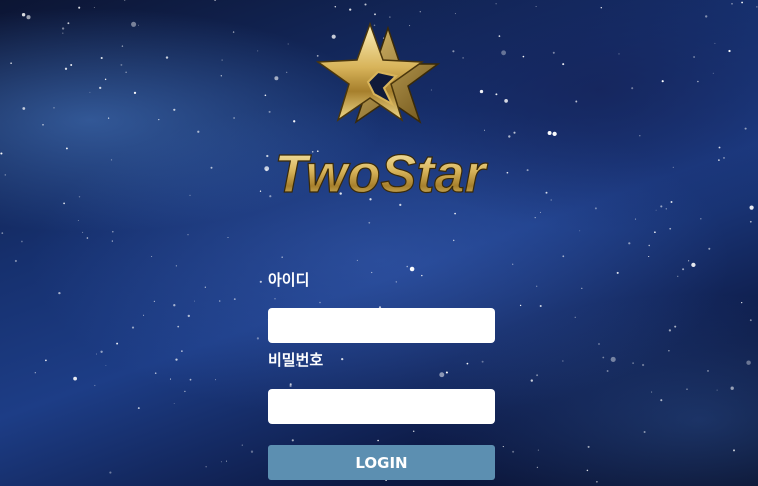 The width and height of the screenshot is (758, 486). I want to click on login-button: LOGIN, so click(381, 462).